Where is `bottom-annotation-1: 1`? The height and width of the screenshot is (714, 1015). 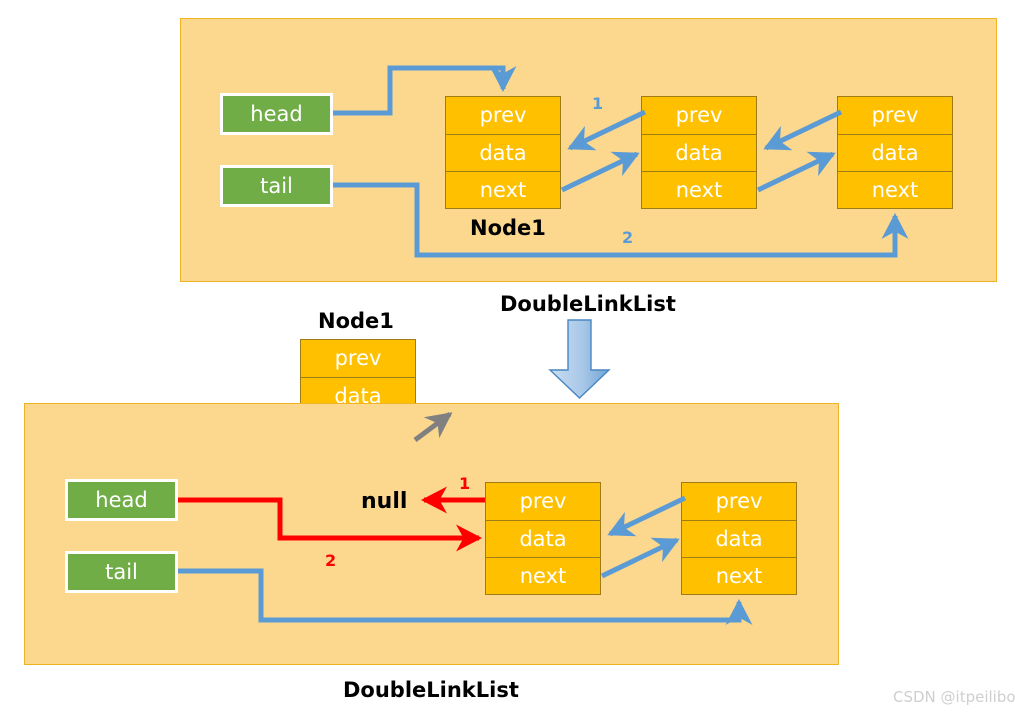
bottom-annotation-1: 1 is located at coordinates (465, 483).